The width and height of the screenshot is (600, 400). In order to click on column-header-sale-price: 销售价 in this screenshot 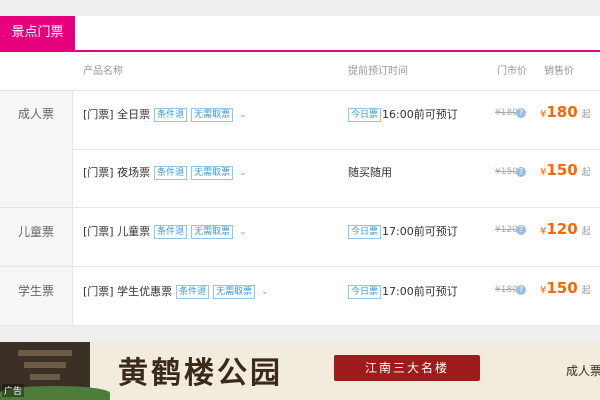, I will do `click(559, 71)`.